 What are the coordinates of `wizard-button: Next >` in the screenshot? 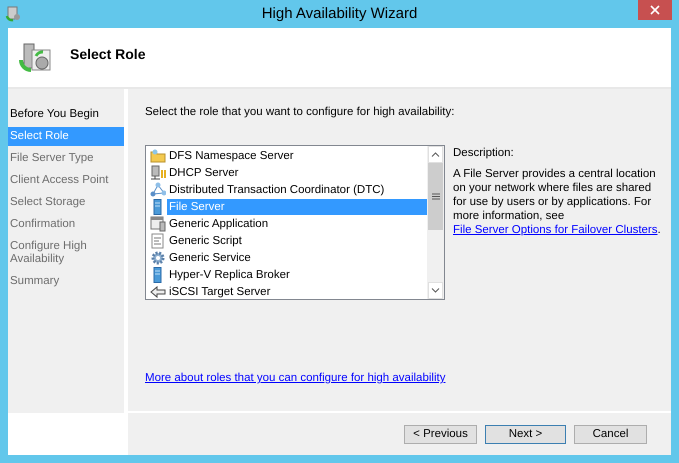 It's located at (525, 434).